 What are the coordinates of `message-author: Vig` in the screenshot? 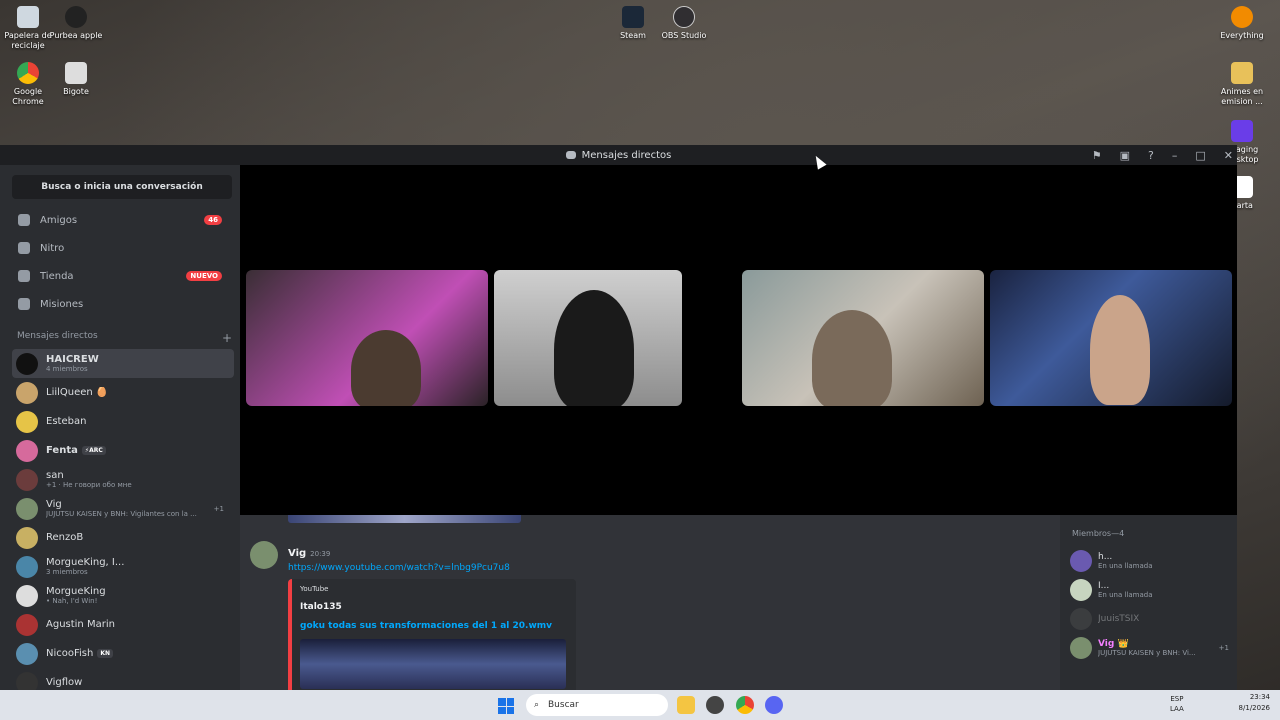 It's located at (297, 553).